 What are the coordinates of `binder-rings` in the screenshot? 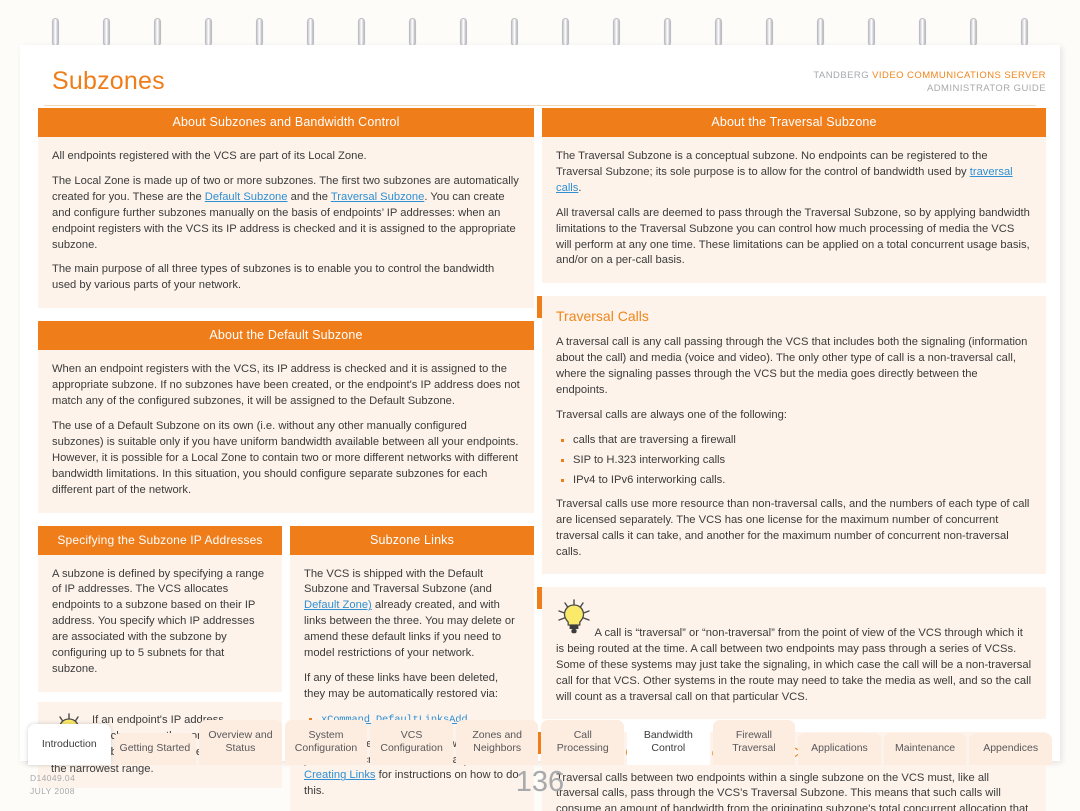 It's located at (540, 33).